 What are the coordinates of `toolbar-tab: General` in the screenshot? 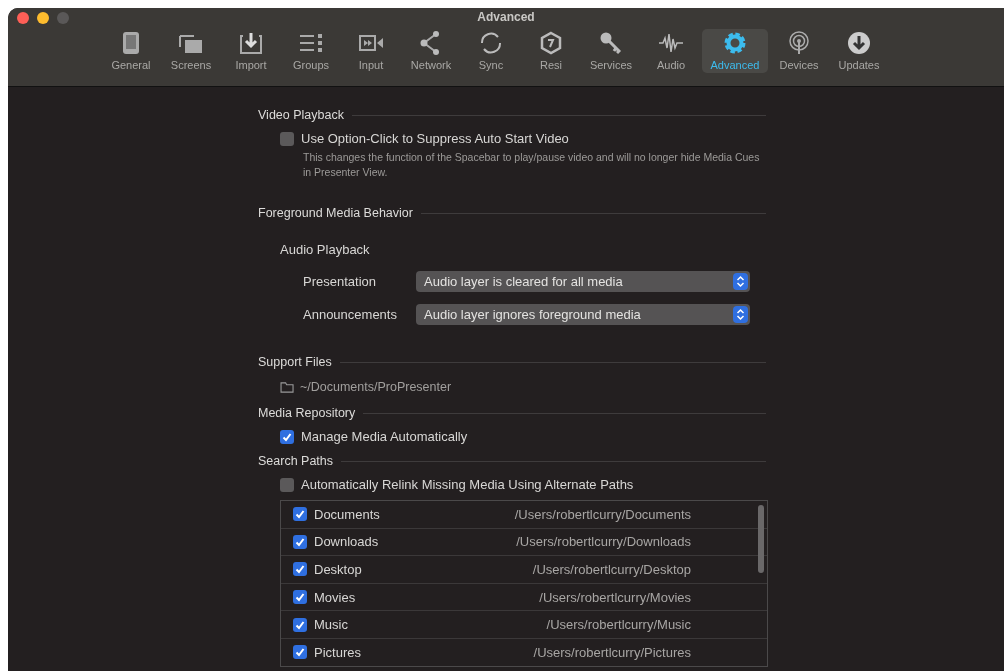 It's located at (131, 51).